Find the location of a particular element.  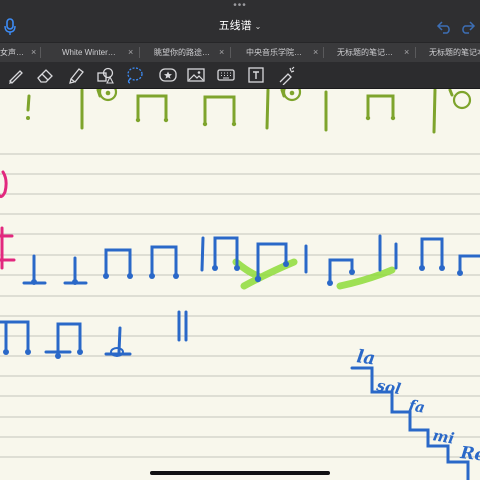

text-box-icon is located at coordinates (256, 75).